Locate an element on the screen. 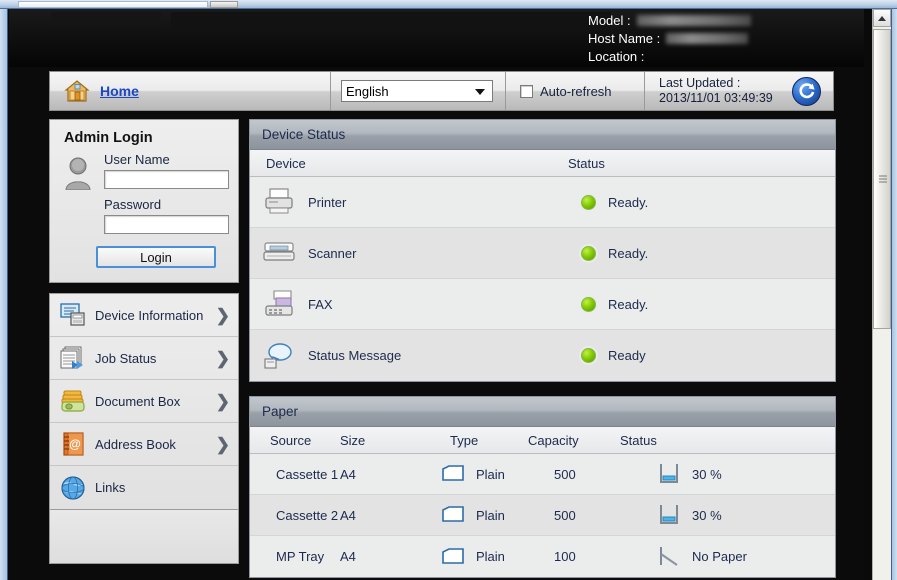  auto-refresh-label: Auto-refresh is located at coordinates (576, 91).